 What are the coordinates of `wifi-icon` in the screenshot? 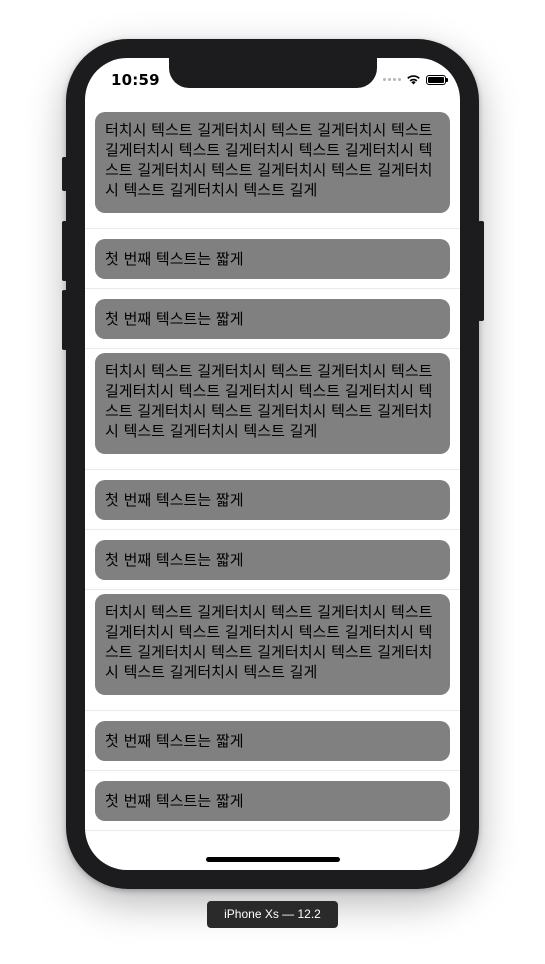 It's located at (413, 80).